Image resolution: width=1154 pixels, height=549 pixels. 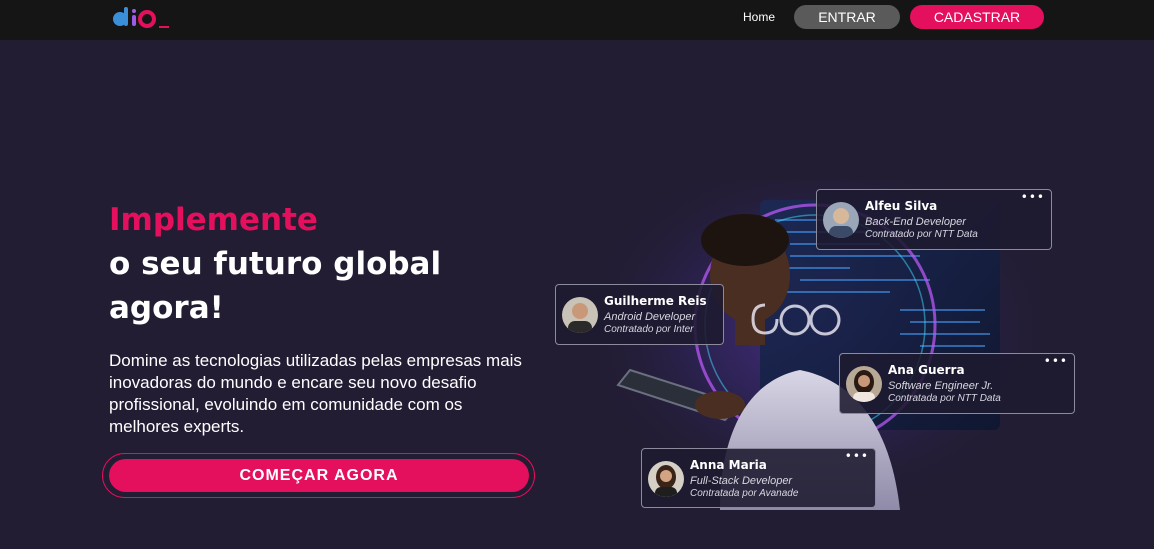 I want to click on hero-title-line-3: agora!, so click(x=166, y=308).